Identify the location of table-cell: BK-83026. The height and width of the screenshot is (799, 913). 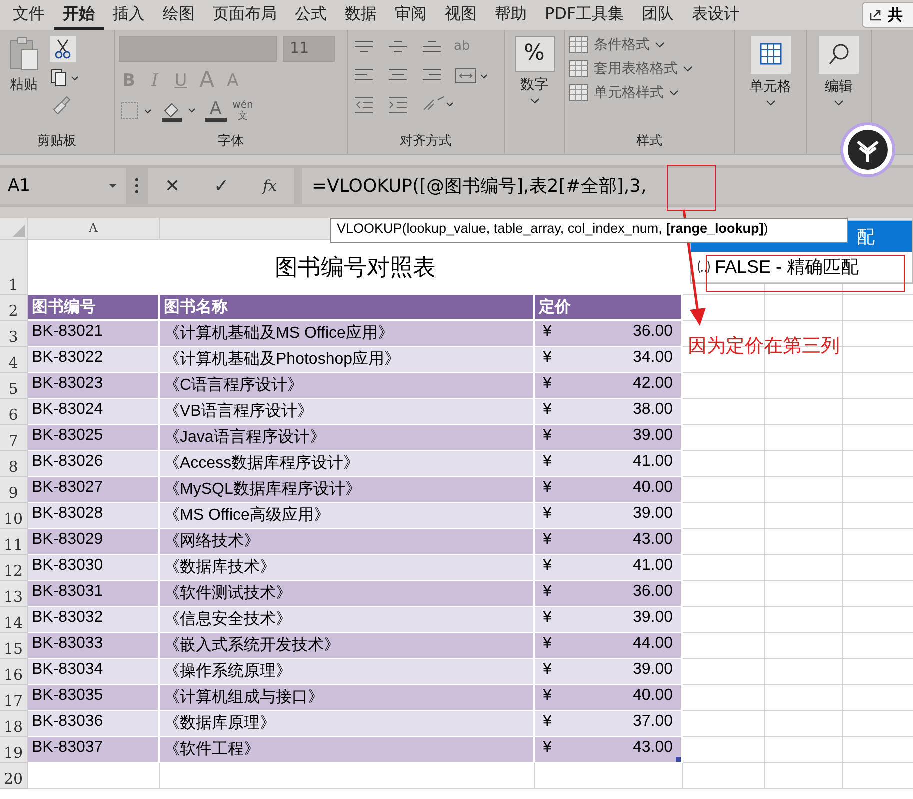
(94, 464).